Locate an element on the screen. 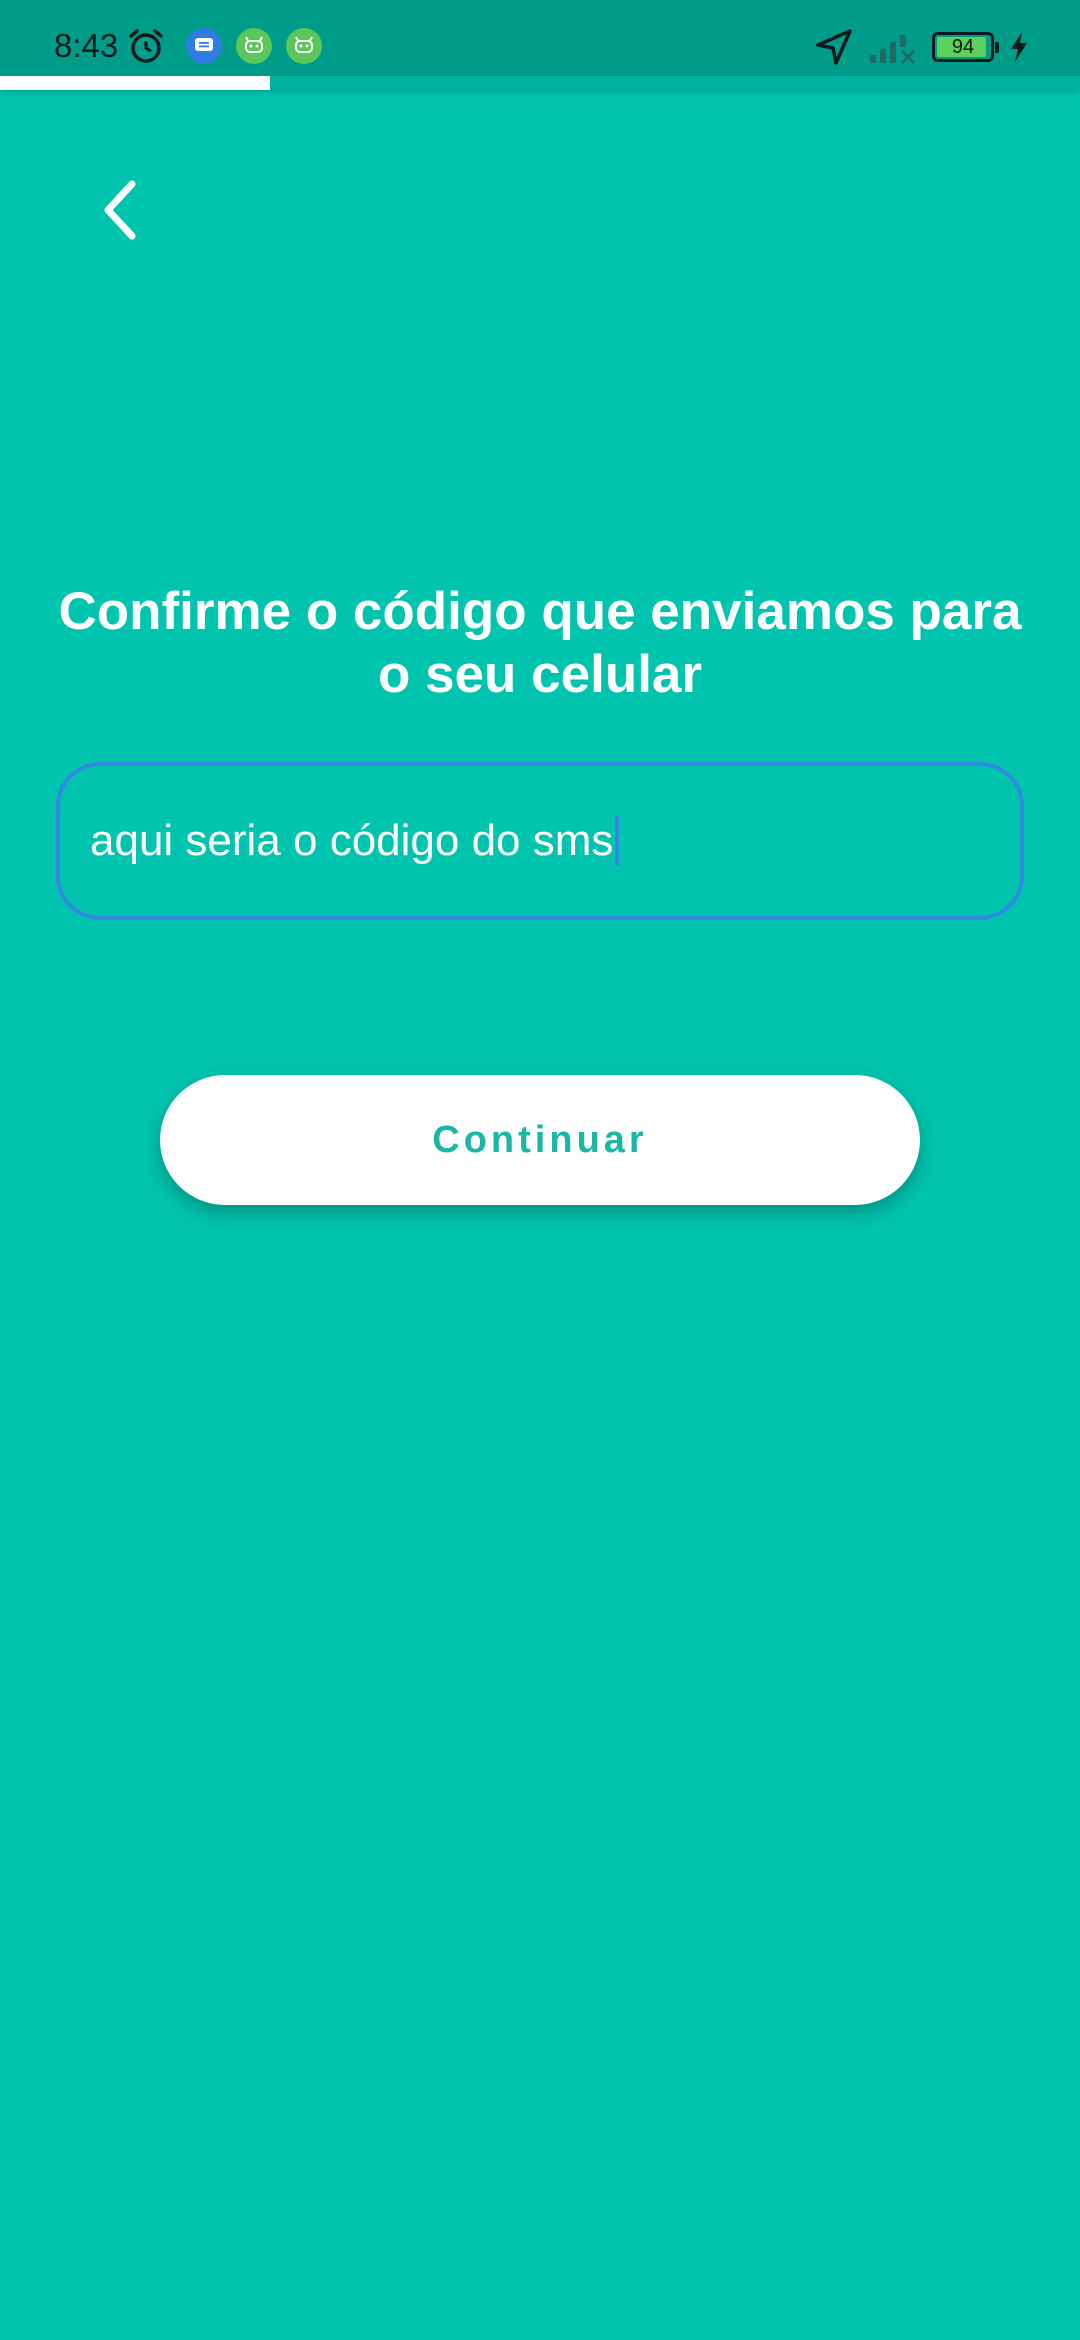 The width and height of the screenshot is (1080, 2340). status-time: 8:43 is located at coordinates (86, 45).